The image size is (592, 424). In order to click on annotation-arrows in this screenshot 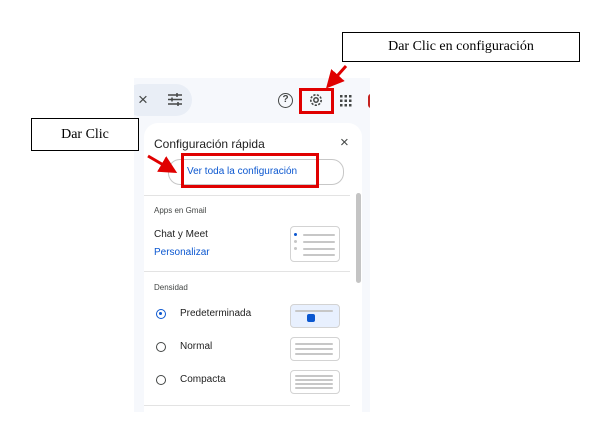, I will do `click(247, 119)`.